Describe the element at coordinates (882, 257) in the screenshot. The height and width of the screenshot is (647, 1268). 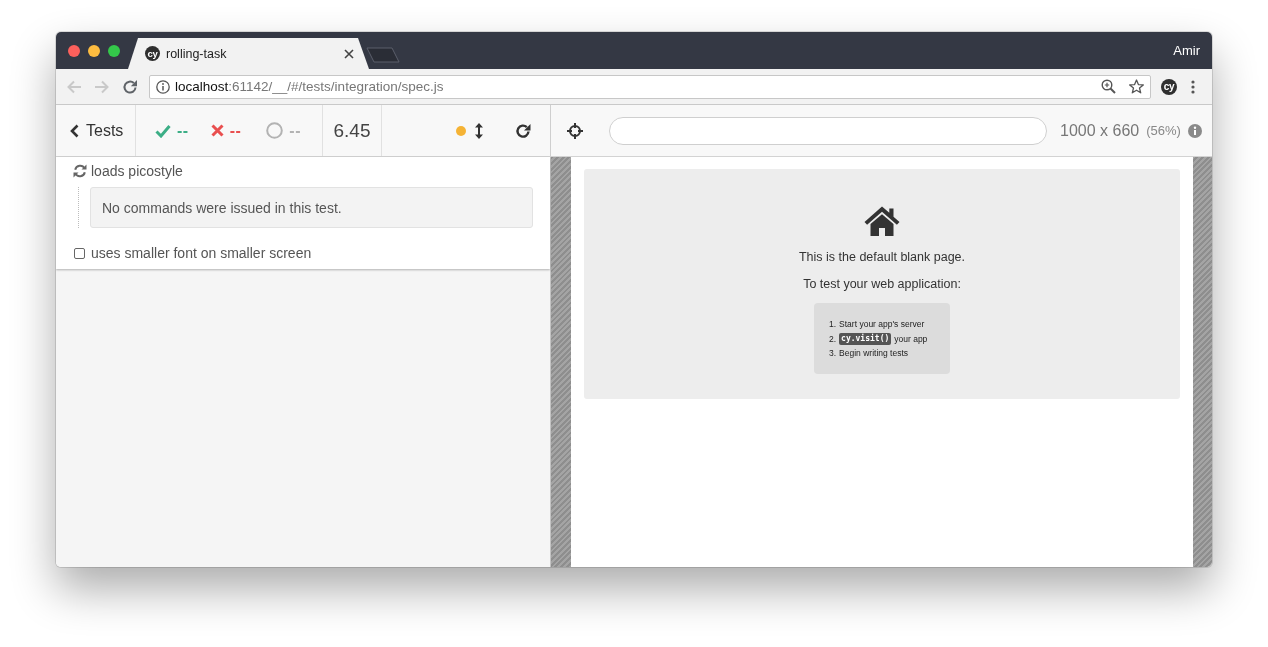
I see `blank-page-heading: This is the default blank page.` at that location.